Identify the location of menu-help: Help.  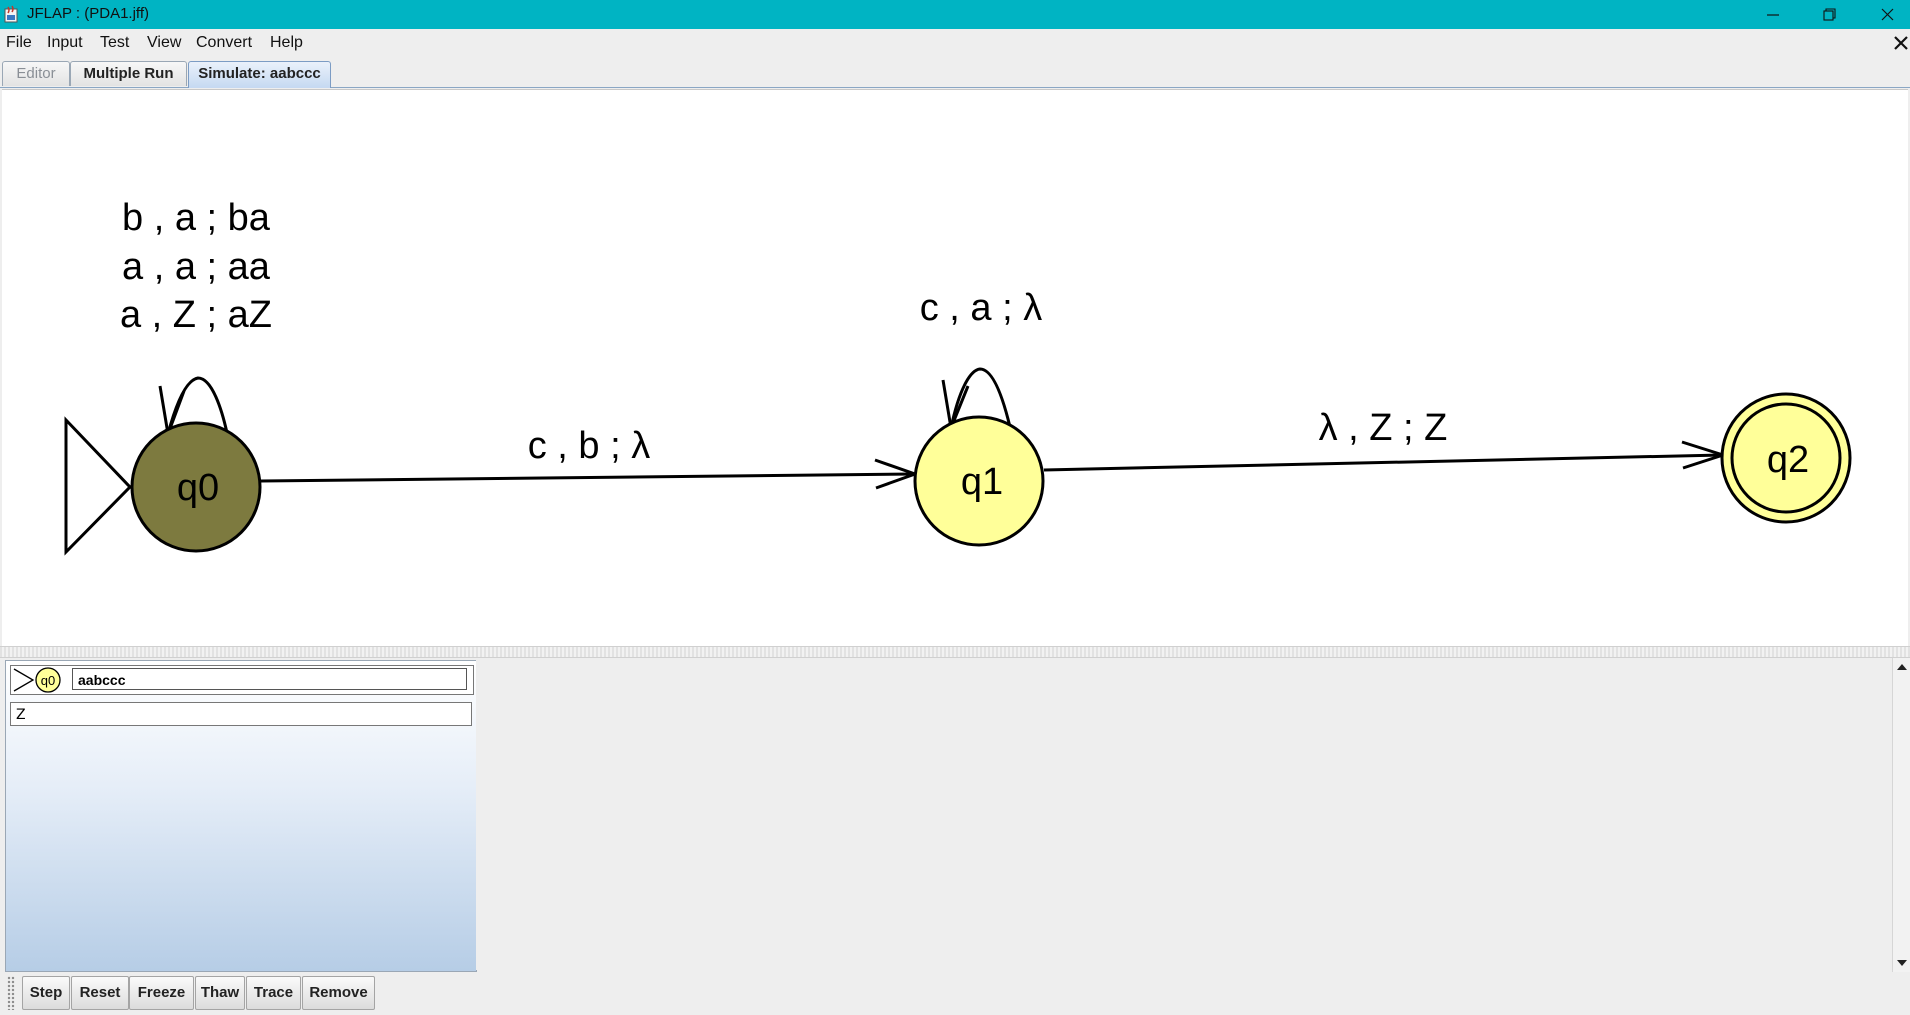
(286, 43).